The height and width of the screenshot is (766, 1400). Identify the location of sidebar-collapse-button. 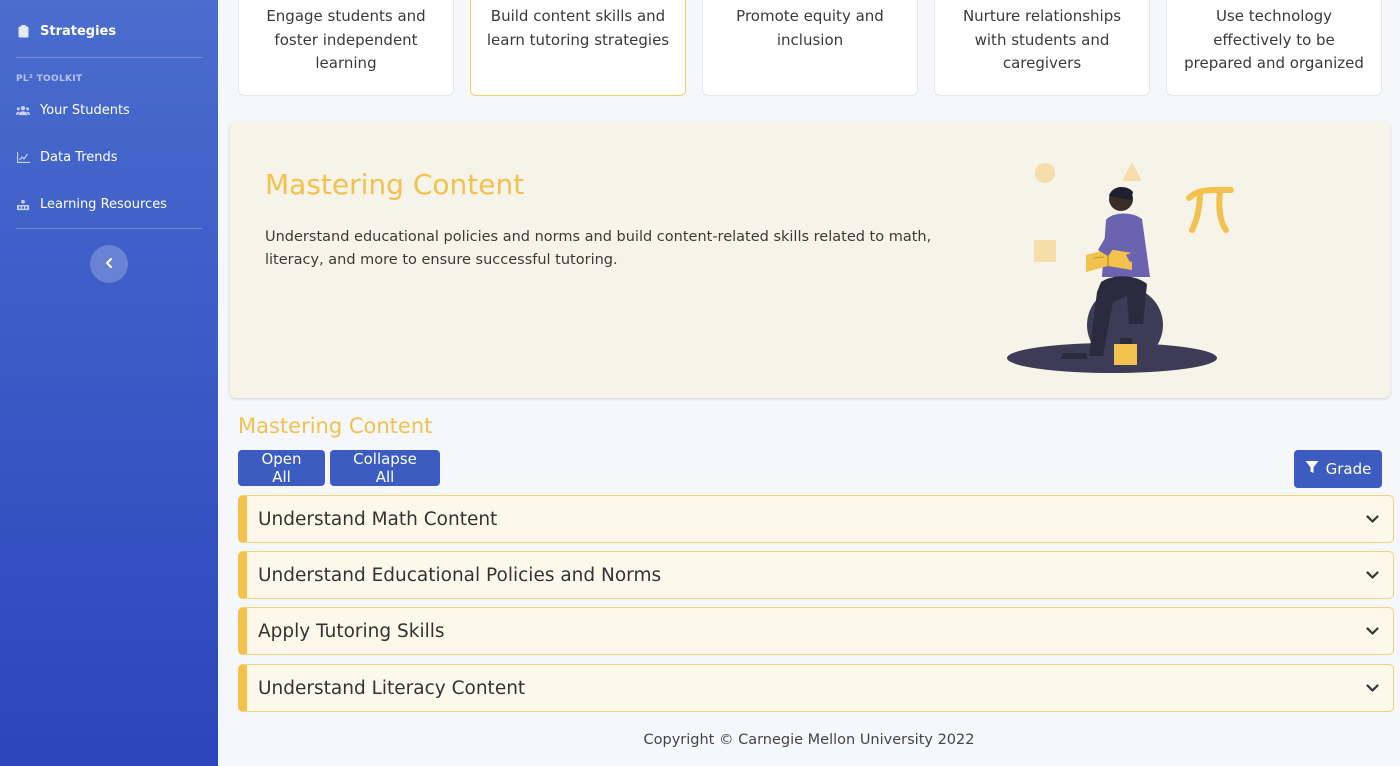
(109, 264).